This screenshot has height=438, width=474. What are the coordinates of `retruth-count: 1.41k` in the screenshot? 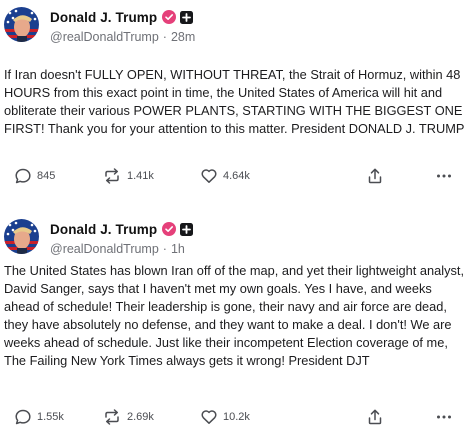 It's located at (140, 176).